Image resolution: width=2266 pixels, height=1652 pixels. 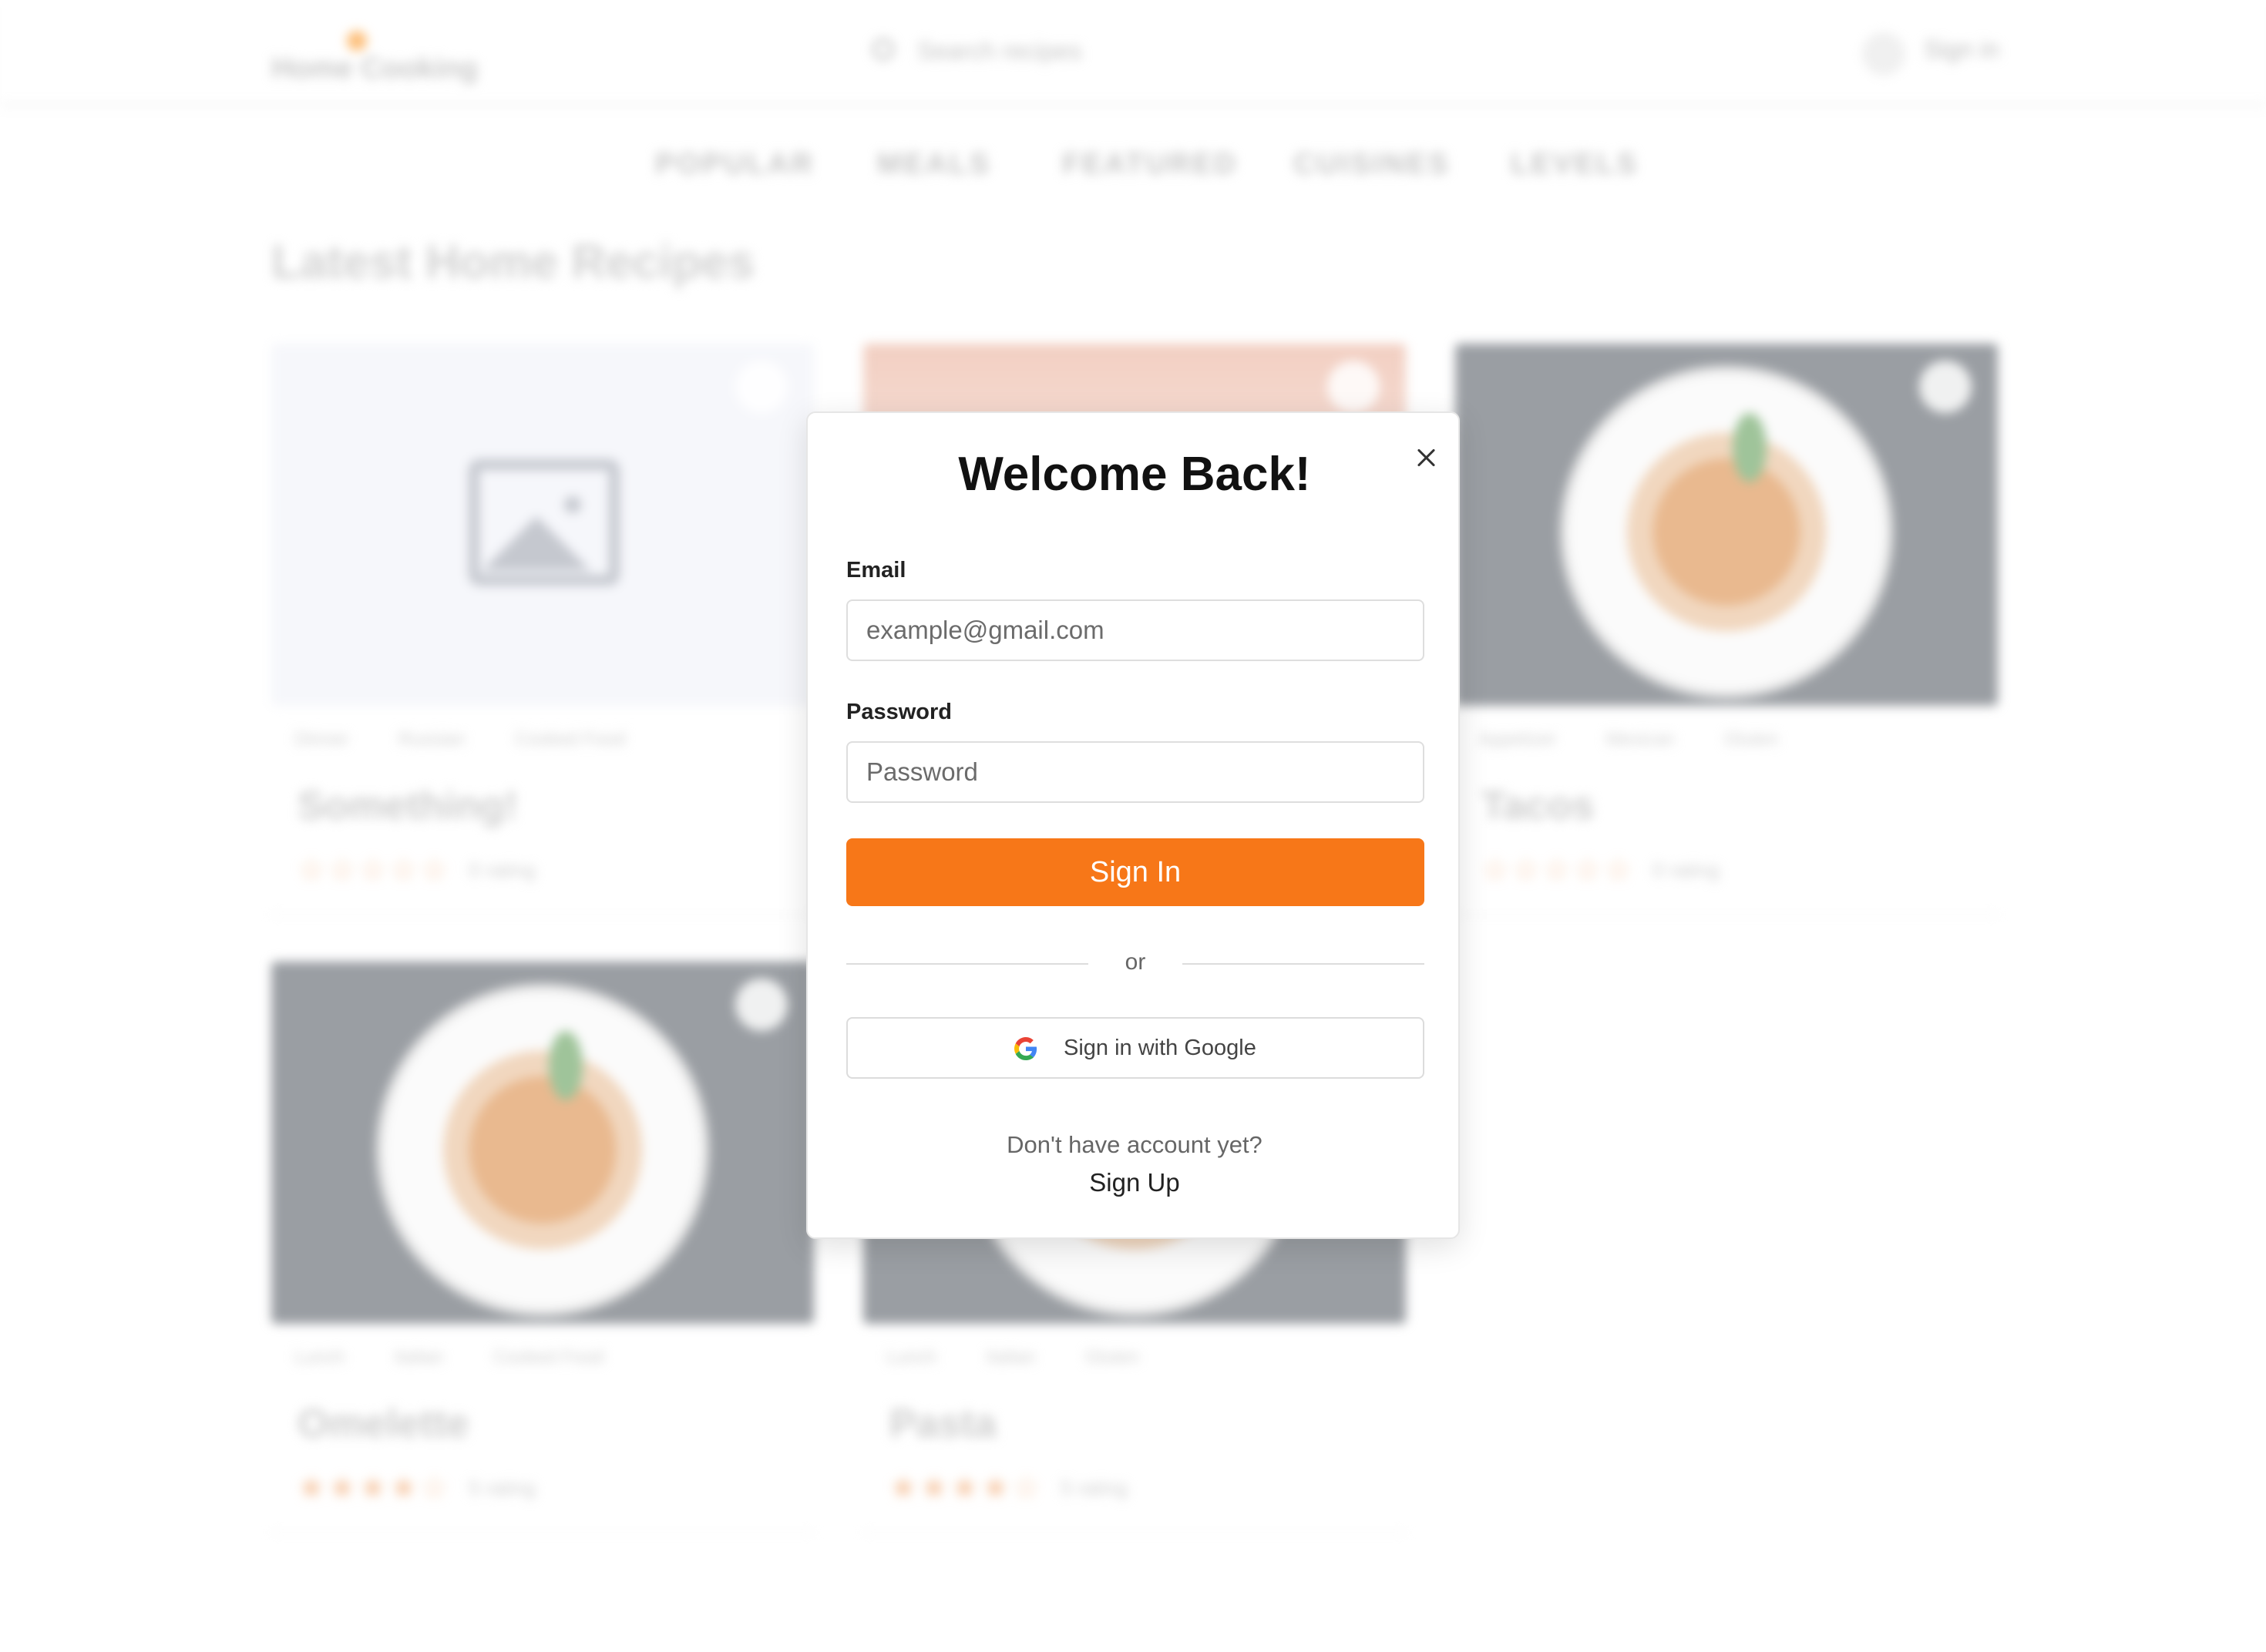 I want to click on search-icon, so click(x=883, y=49).